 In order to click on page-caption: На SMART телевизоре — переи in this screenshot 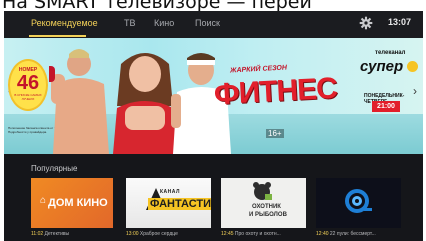, I will do `click(213, 5)`.